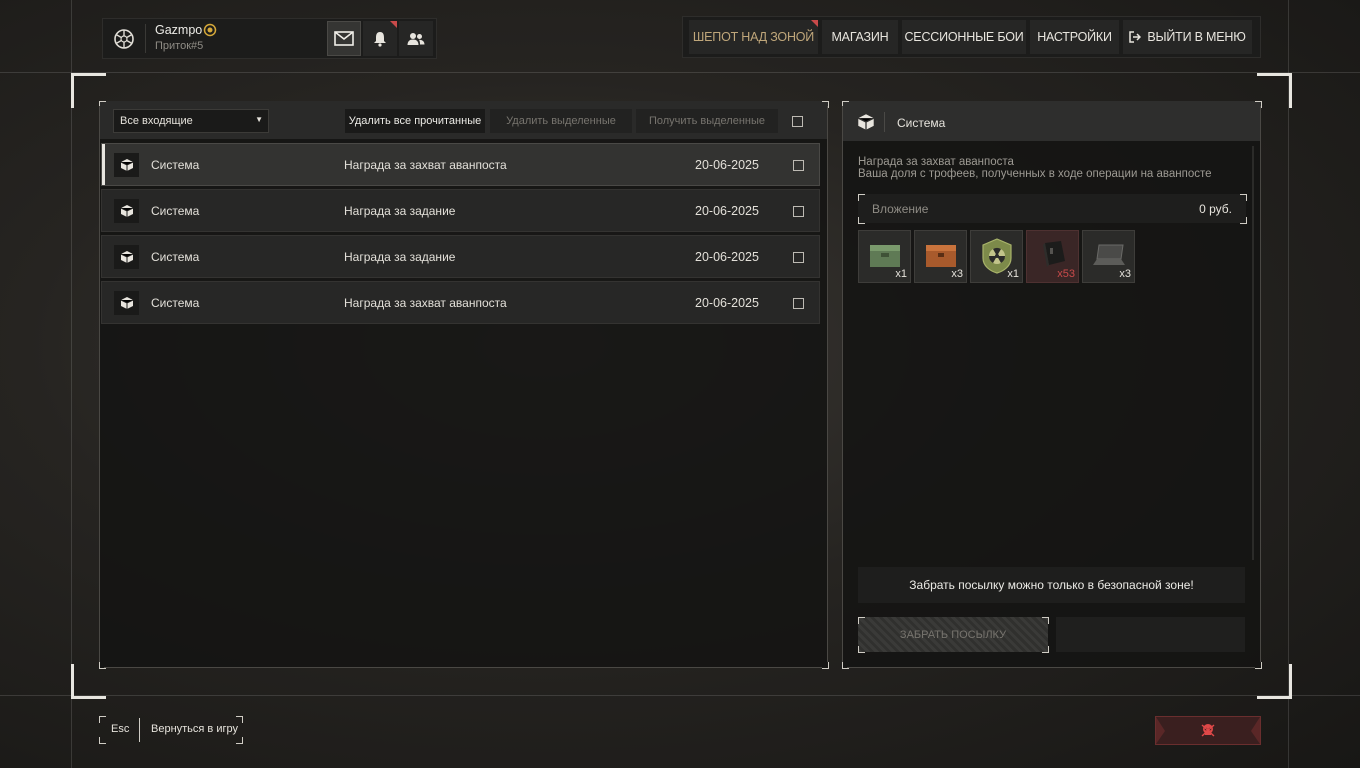 This screenshot has height=768, width=1360. I want to click on inbox-filter-select: Все входящие ▼, so click(191, 121).